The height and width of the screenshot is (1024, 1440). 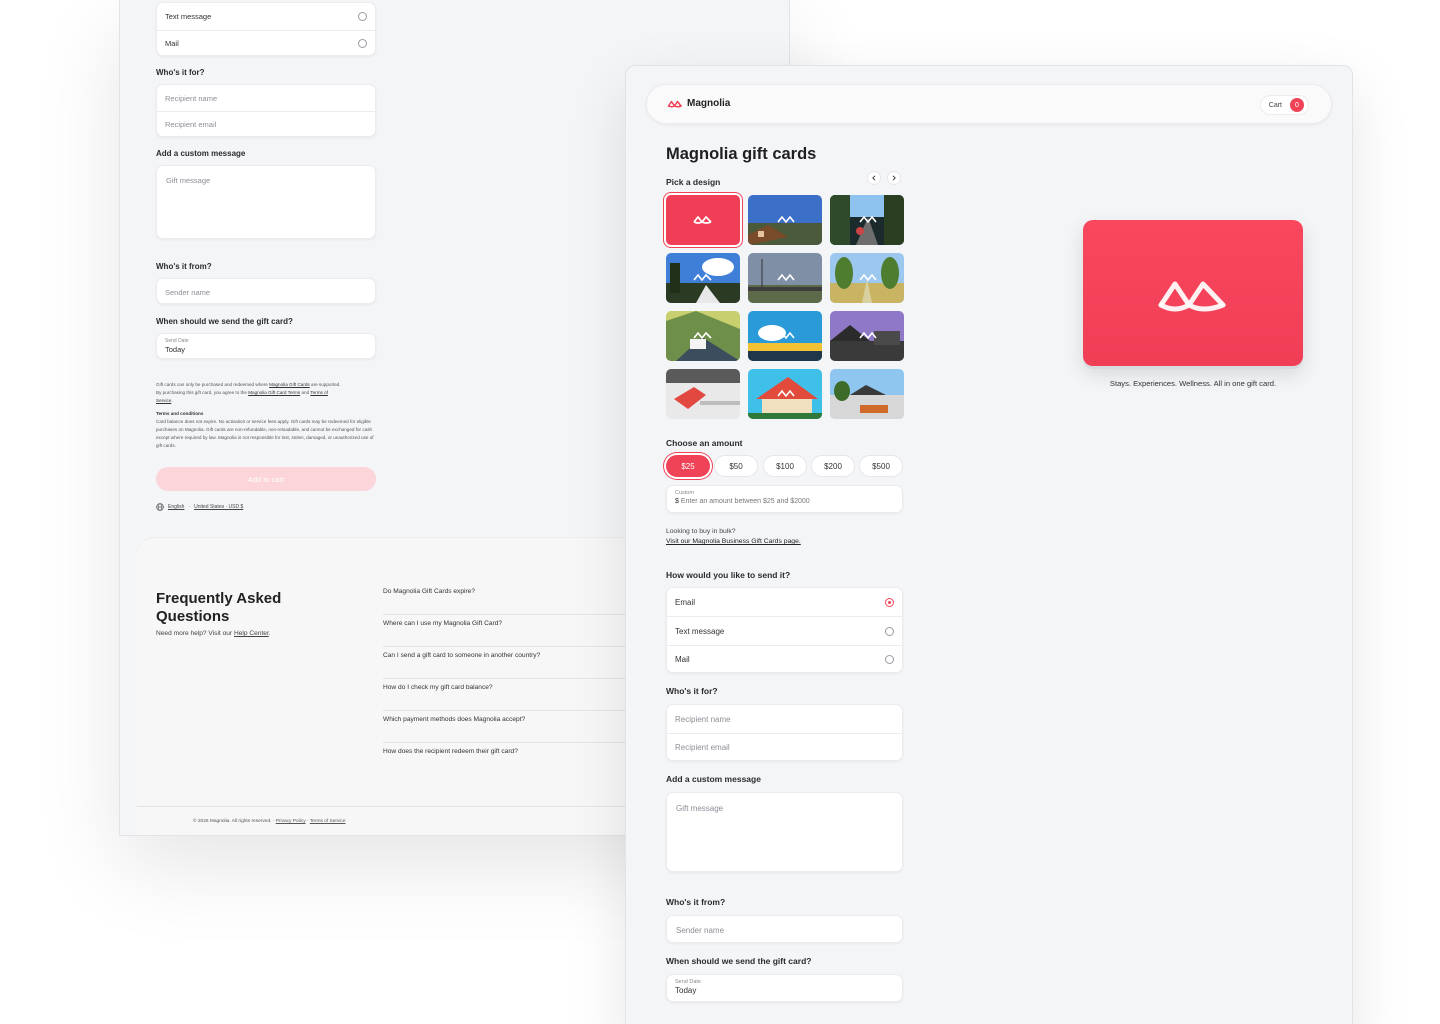 What do you see at coordinates (989, 104) in the screenshot?
I see `top-nav: Magnolia Cart 0` at bounding box center [989, 104].